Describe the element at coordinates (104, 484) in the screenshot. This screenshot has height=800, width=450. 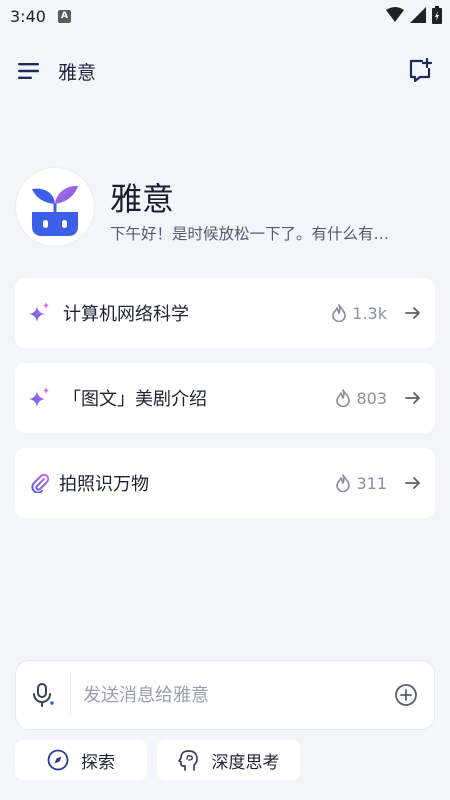
I see `suggestion-title: 拍照识万物` at that location.